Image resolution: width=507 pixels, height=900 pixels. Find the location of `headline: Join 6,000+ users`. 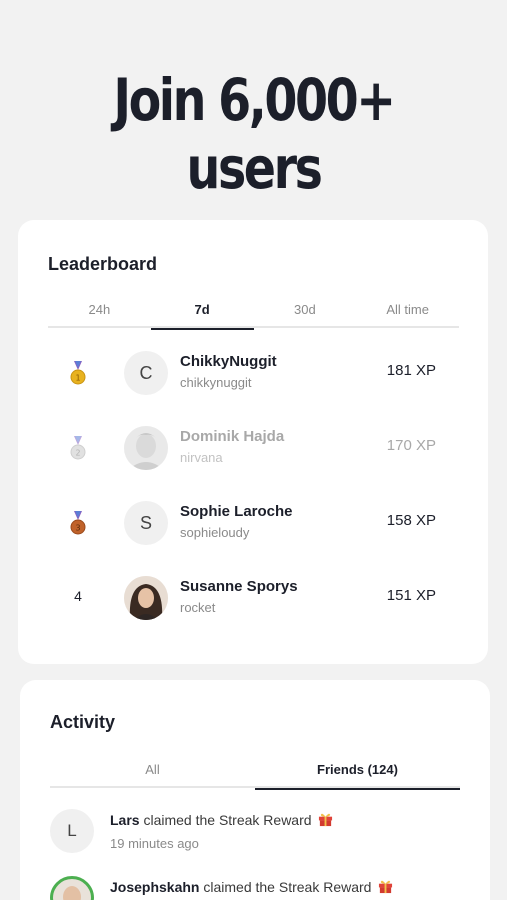

headline: Join 6,000+ users is located at coordinates (254, 134).